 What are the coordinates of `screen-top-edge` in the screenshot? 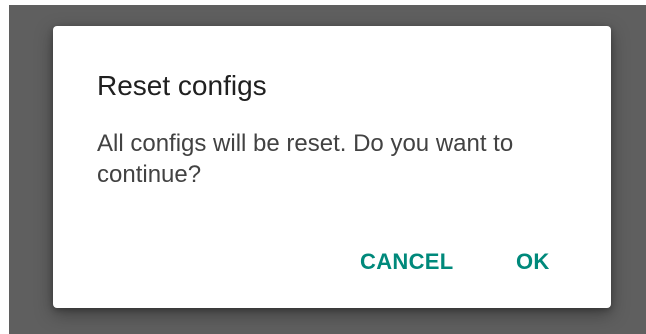 It's located at (323, 2).